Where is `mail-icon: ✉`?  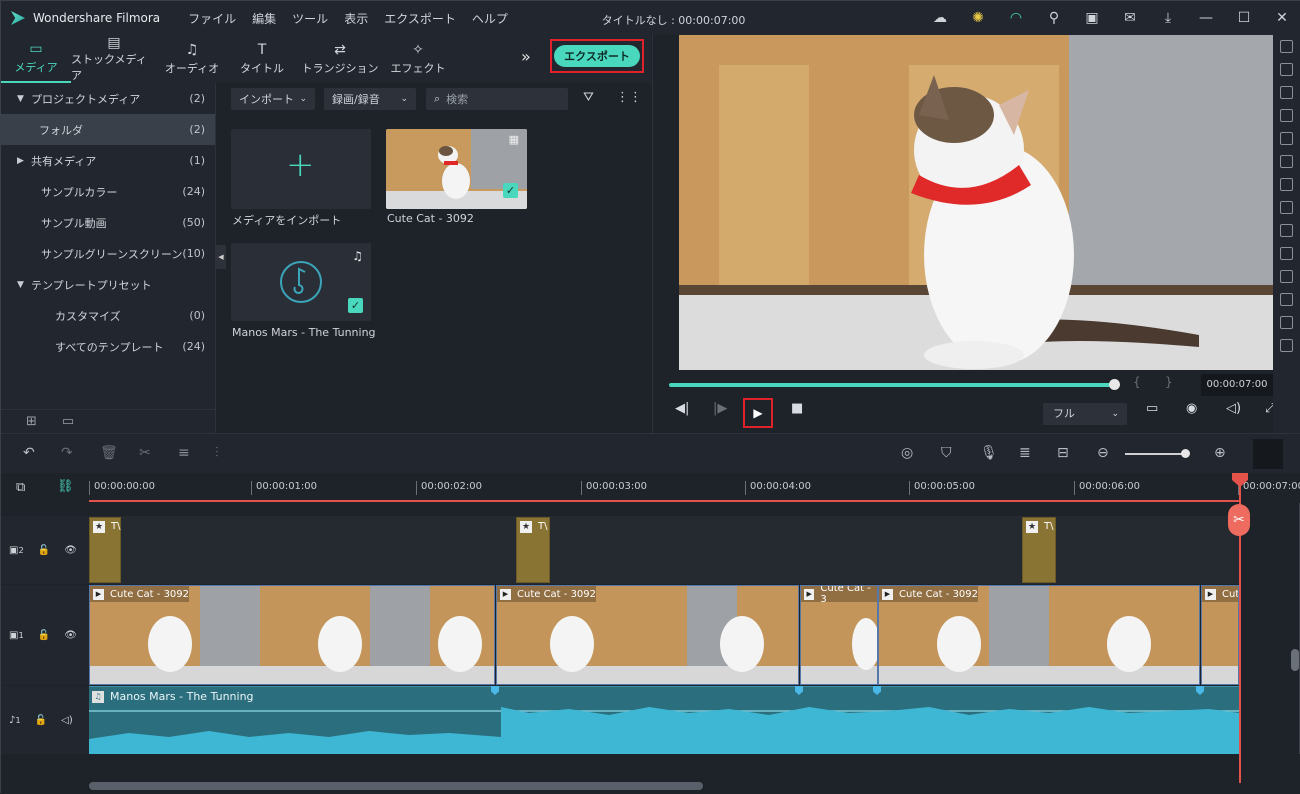 mail-icon: ✉ is located at coordinates (1130, 18).